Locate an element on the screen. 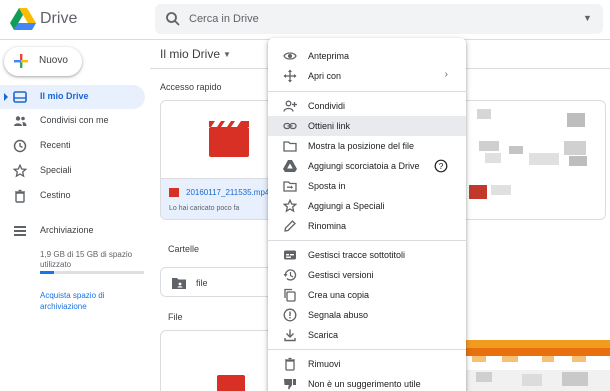 The width and height of the screenshot is (610, 391). sidebar-item-label: Il mio Drive is located at coordinates (64, 96).